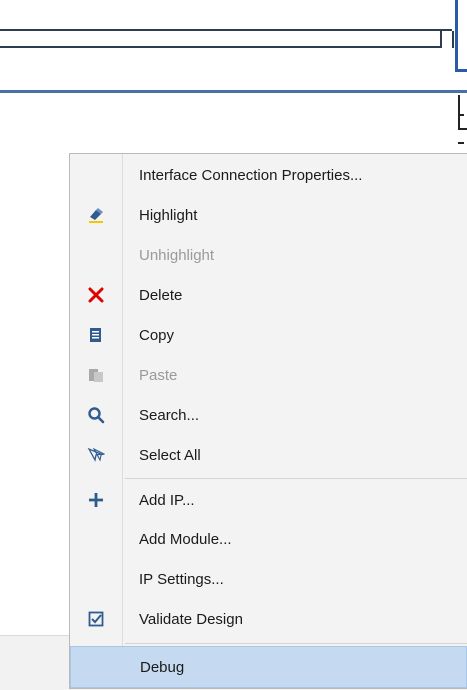 The height and width of the screenshot is (690, 467). I want to click on paste-icon, so click(96, 375).